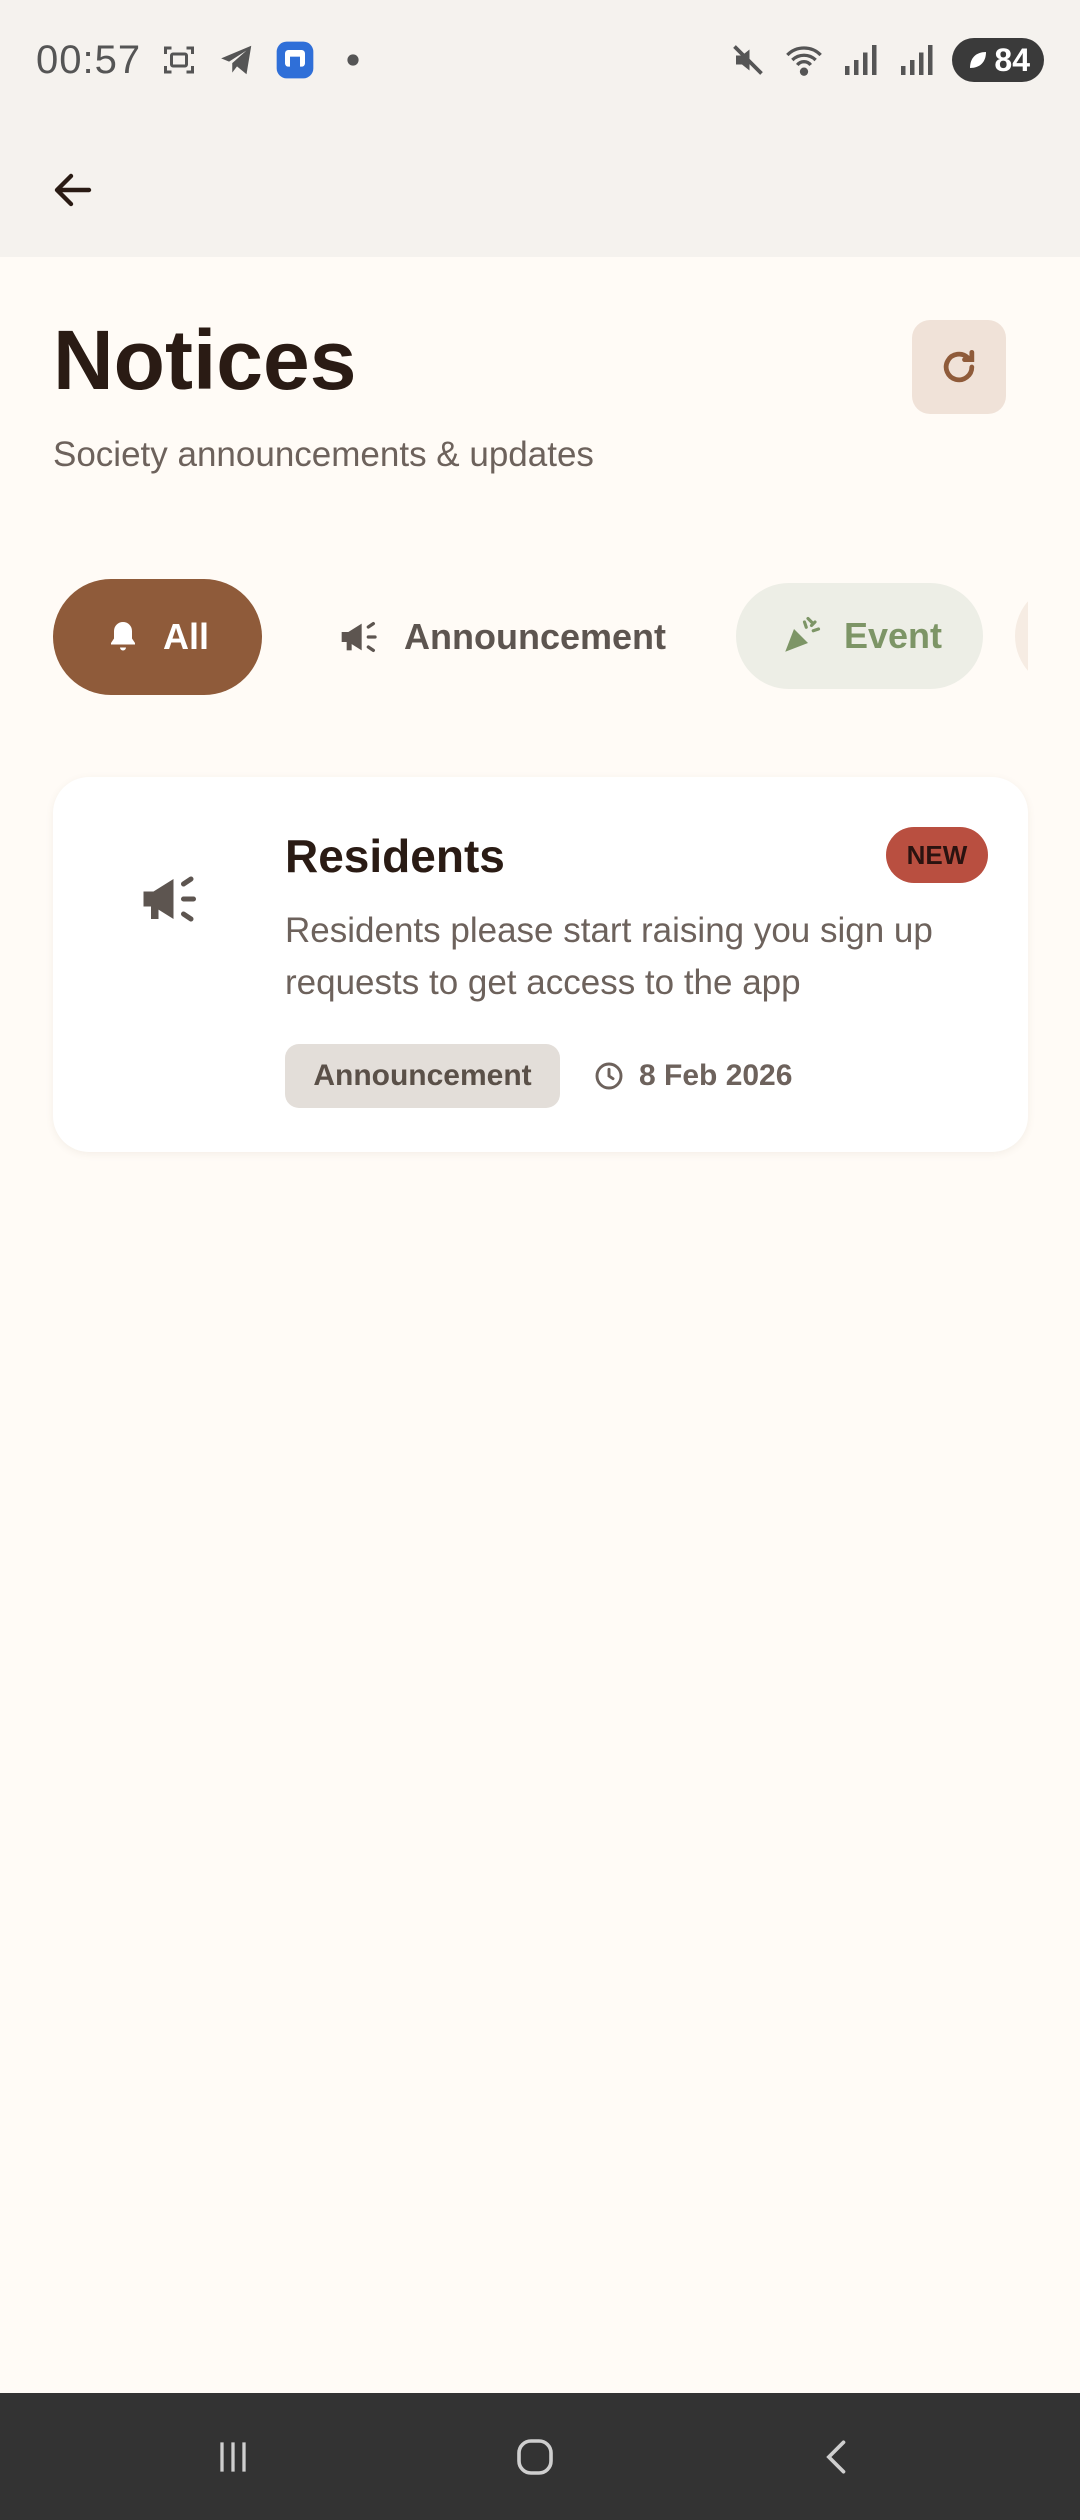 The width and height of the screenshot is (1080, 2520). I want to click on notice-date-text: 8 Feb 2026, so click(716, 1075).